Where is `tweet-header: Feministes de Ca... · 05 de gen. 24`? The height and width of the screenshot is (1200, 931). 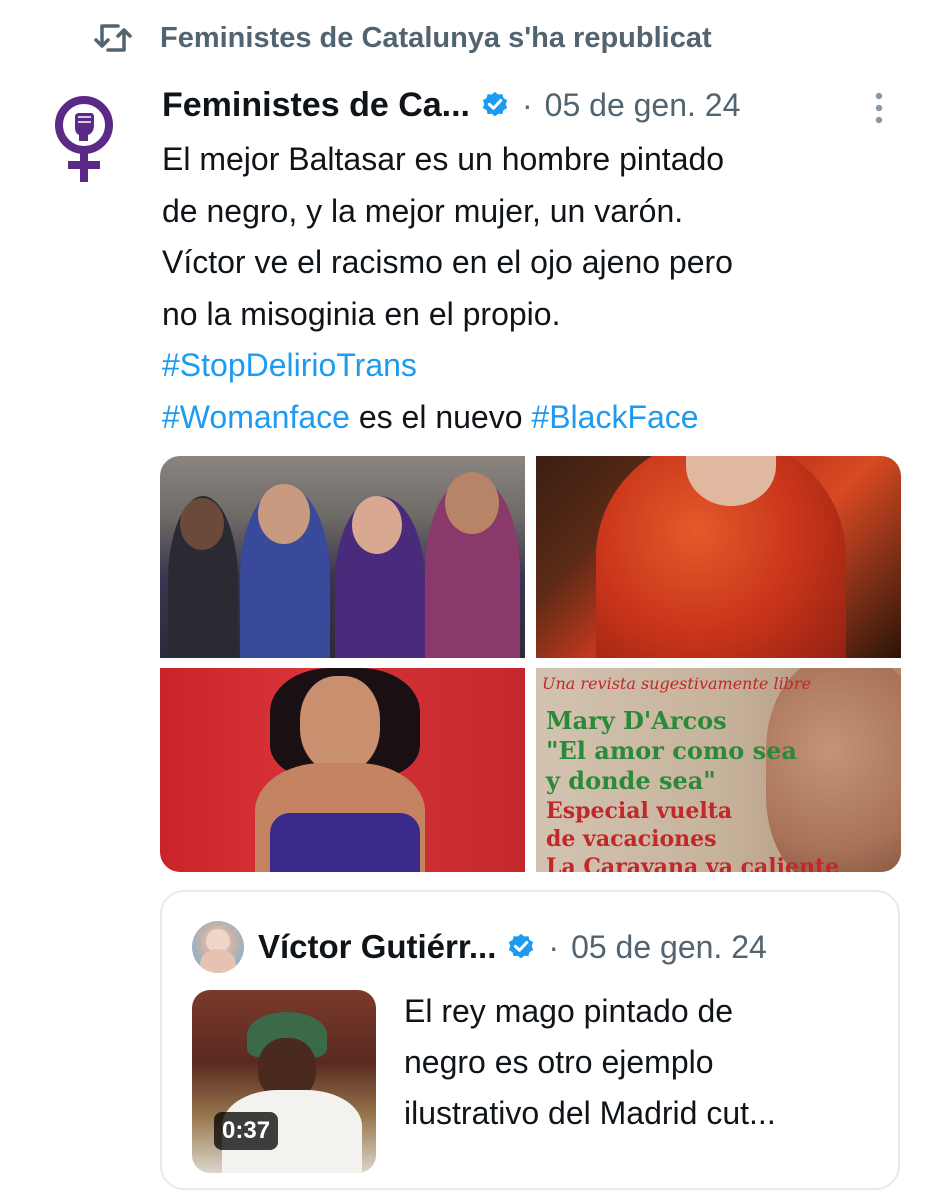
tweet-header: Feministes de Ca... · 05 de gen. 24 is located at coordinates (451, 105).